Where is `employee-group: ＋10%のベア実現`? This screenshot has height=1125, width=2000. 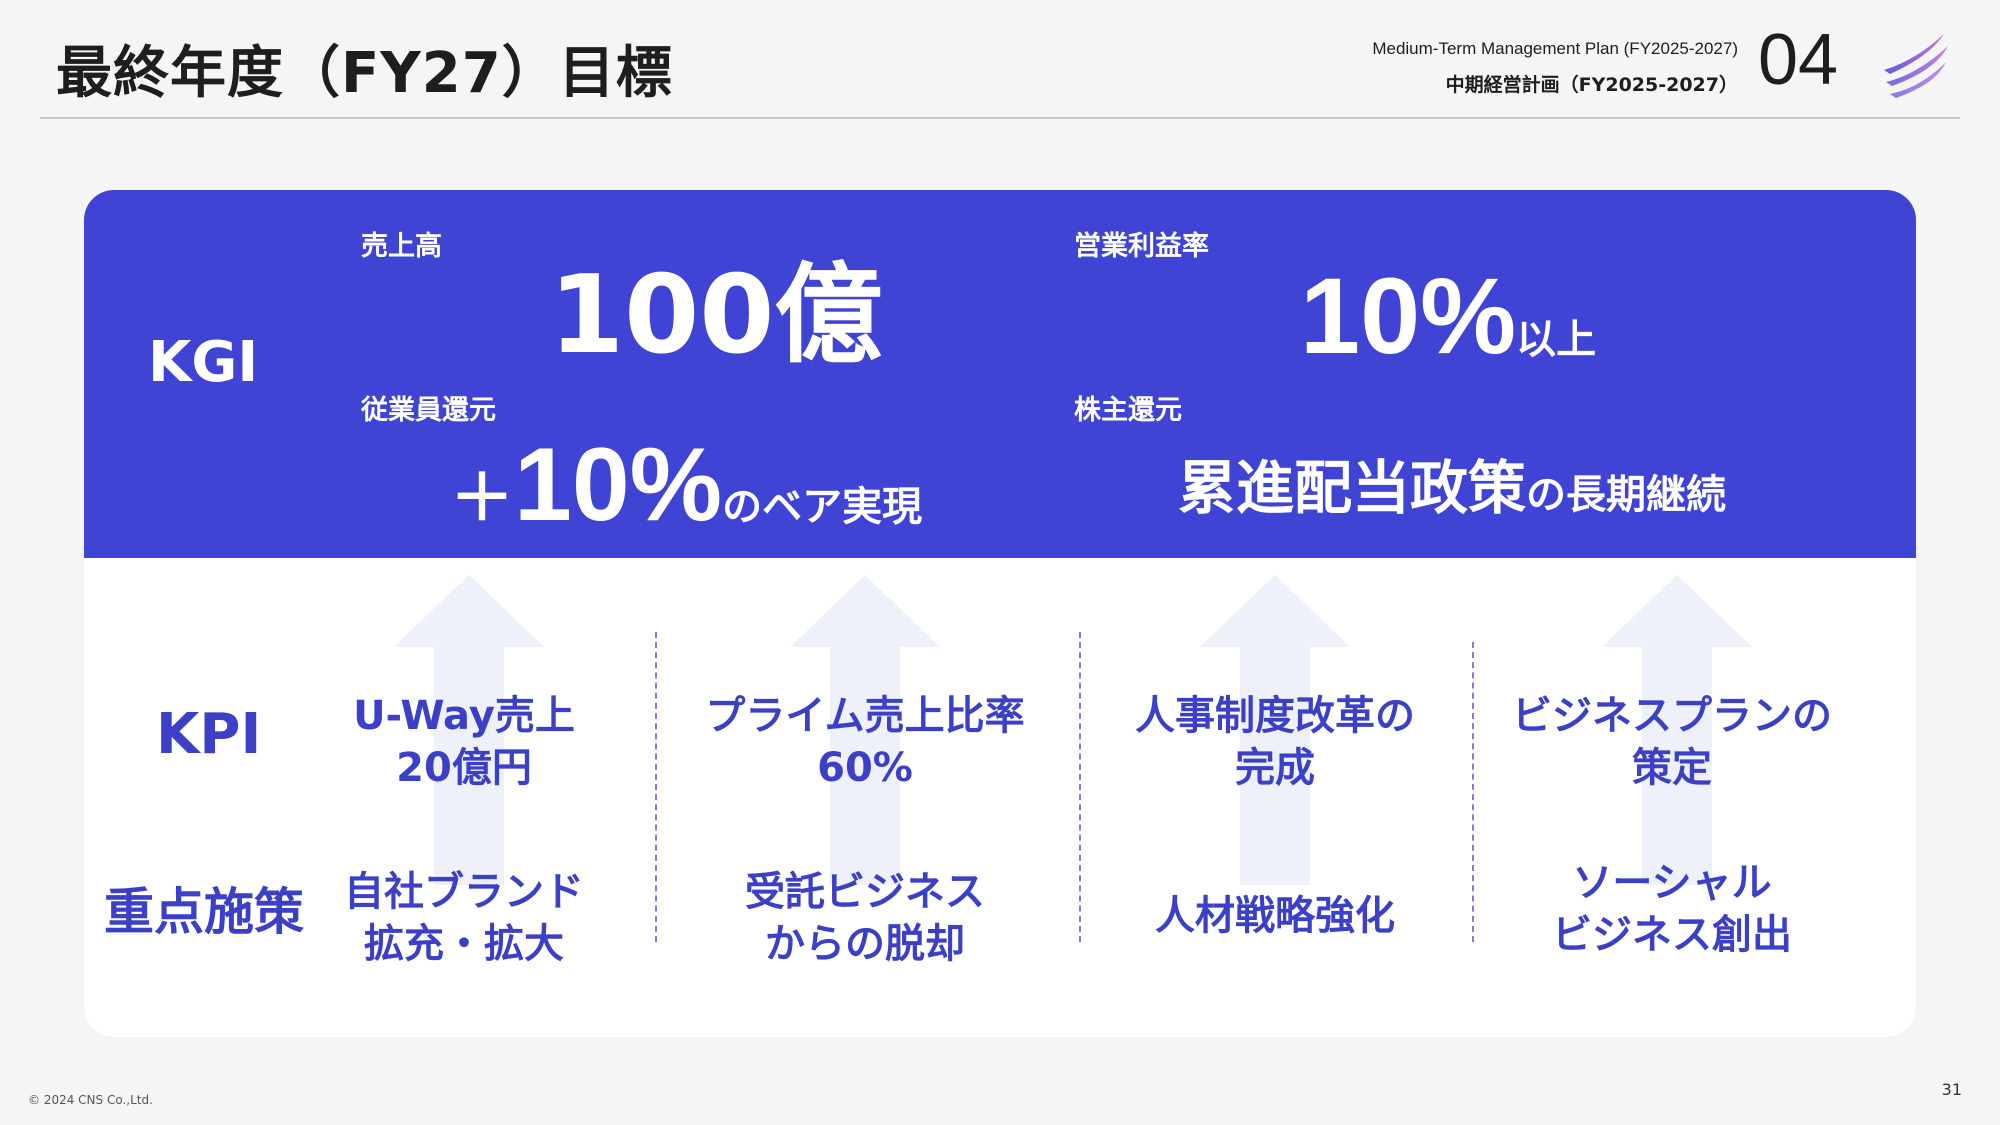
employee-group: ＋10%のベア実現 is located at coordinates (686, 500).